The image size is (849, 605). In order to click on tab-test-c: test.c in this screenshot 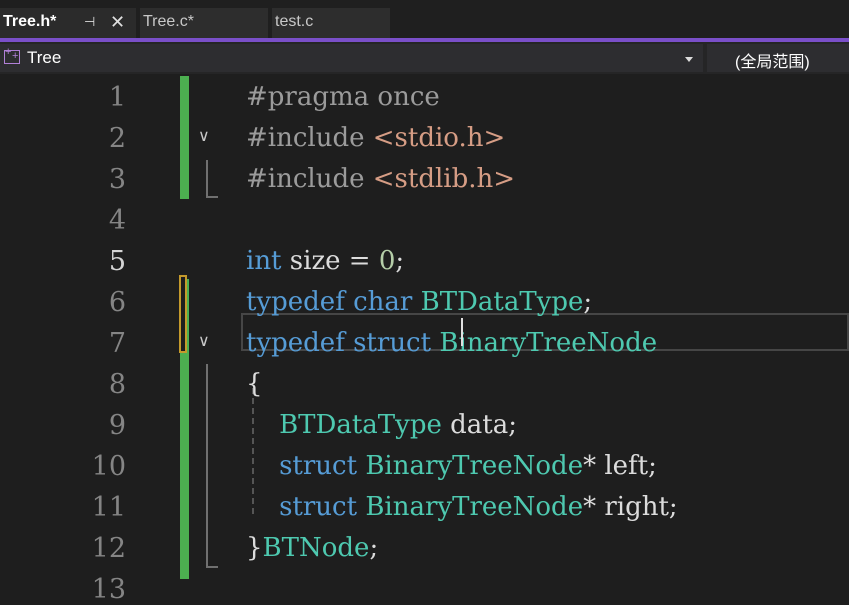, I will do `click(331, 23)`.